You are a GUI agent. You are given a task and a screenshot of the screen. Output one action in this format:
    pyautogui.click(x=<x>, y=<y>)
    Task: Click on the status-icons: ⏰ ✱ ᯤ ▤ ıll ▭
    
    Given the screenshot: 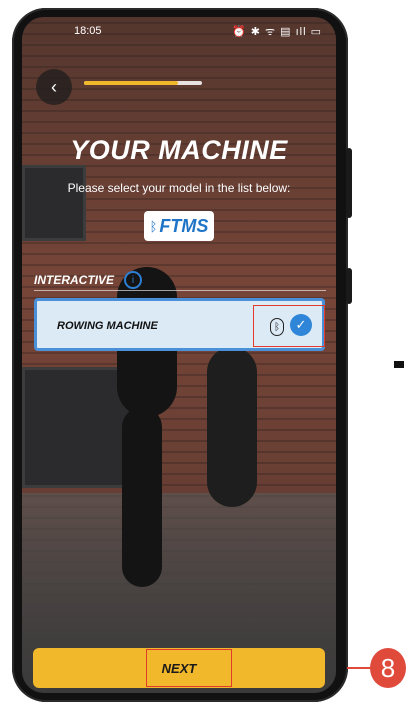 What is the action you would take?
    pyautogui.click(x=277, y=32)
    